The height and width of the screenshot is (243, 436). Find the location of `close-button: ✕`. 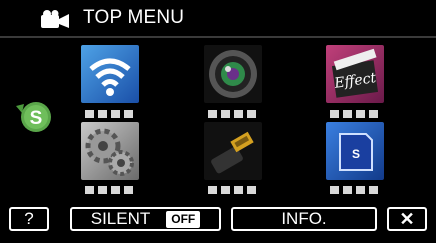

close-button: ✕ is located at coordinates (407, 219).